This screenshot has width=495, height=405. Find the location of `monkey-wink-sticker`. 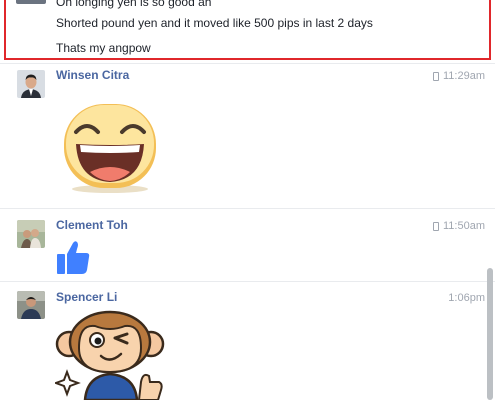

monkey-wink-sticker is located at coordinates (111, 356).